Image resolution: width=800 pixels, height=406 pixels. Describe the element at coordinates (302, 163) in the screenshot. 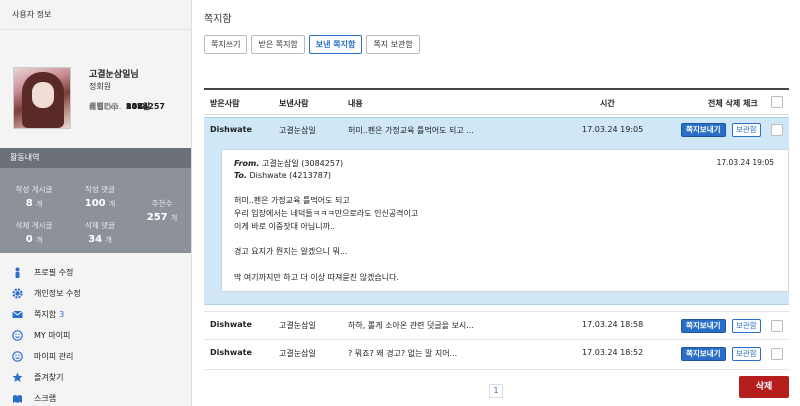

I see `from-value: 고결눈삼일 (3084257)` at that location.